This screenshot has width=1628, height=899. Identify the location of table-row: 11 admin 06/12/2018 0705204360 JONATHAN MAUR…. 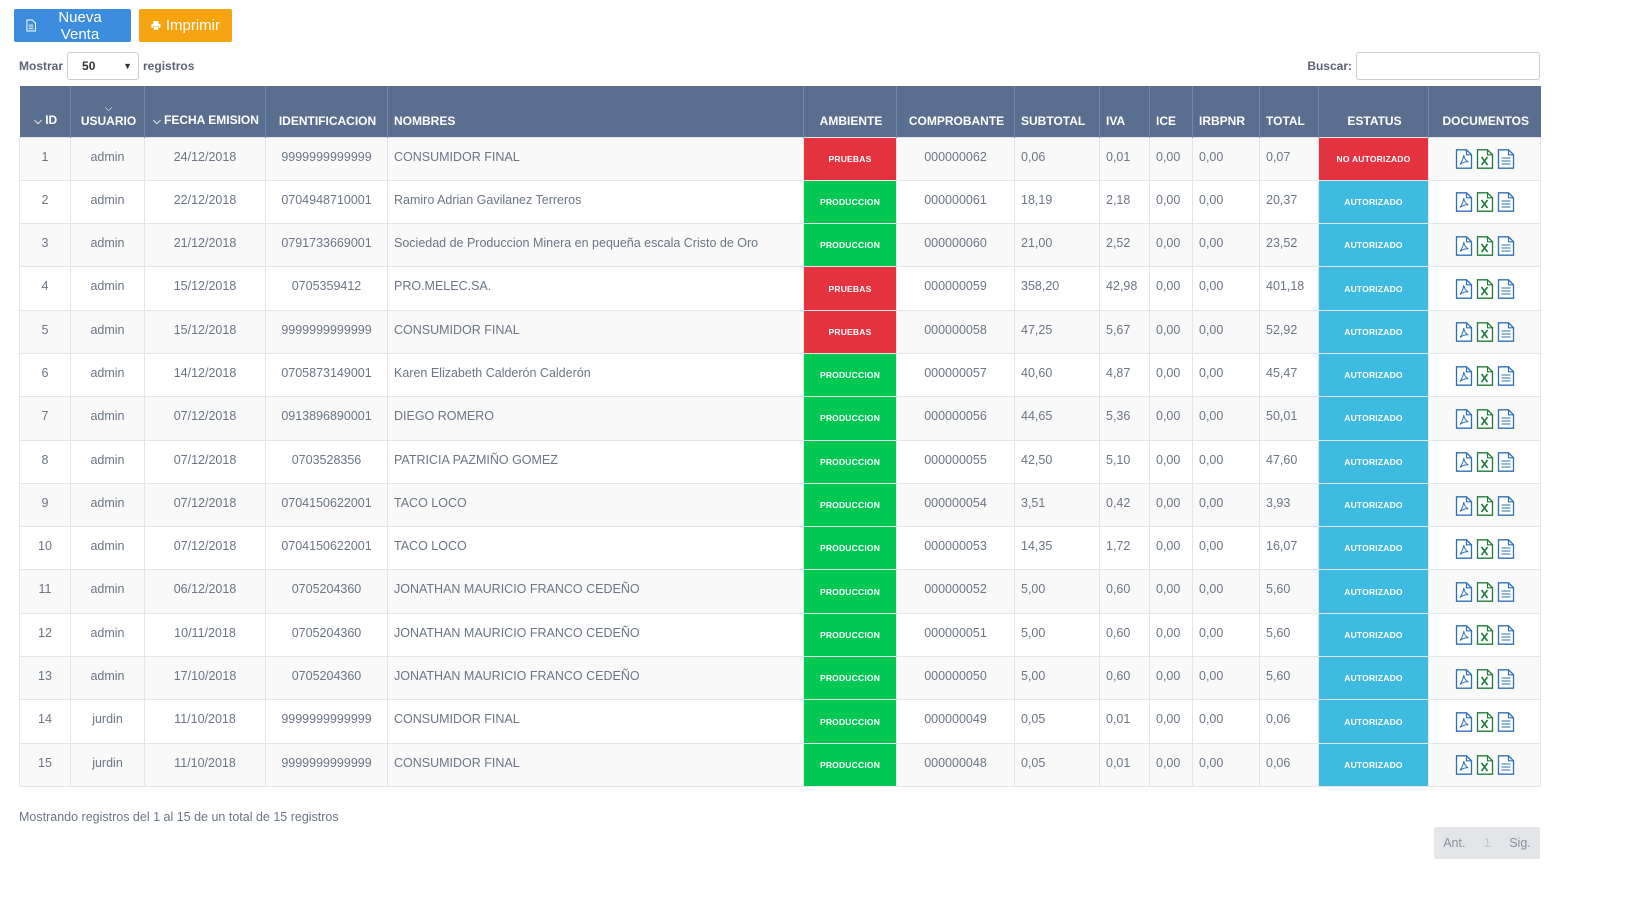
(780, 591).